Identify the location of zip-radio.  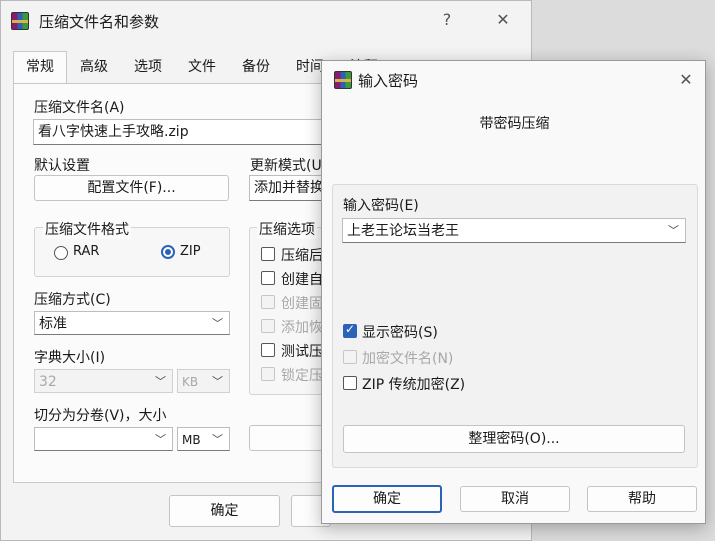
(168, 252).